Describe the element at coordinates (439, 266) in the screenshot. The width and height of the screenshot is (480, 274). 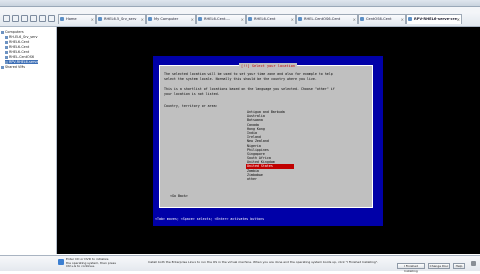
I see `change-disc-button: Change Disc` at that location.